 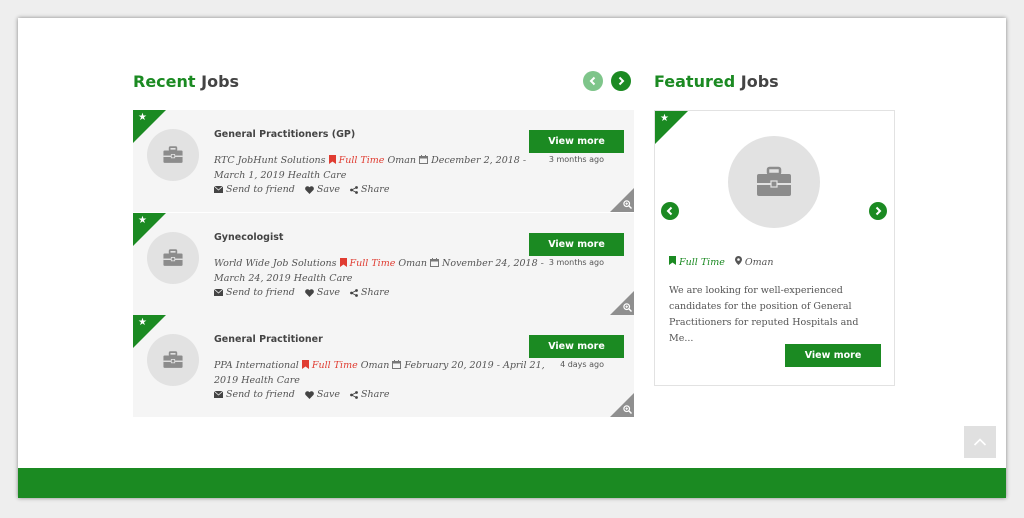 What do you see at coordinates (186, 81) in the screenshot?
I see `recent-jobs-title: Recent Jobs` at bounding box center [186, 81].